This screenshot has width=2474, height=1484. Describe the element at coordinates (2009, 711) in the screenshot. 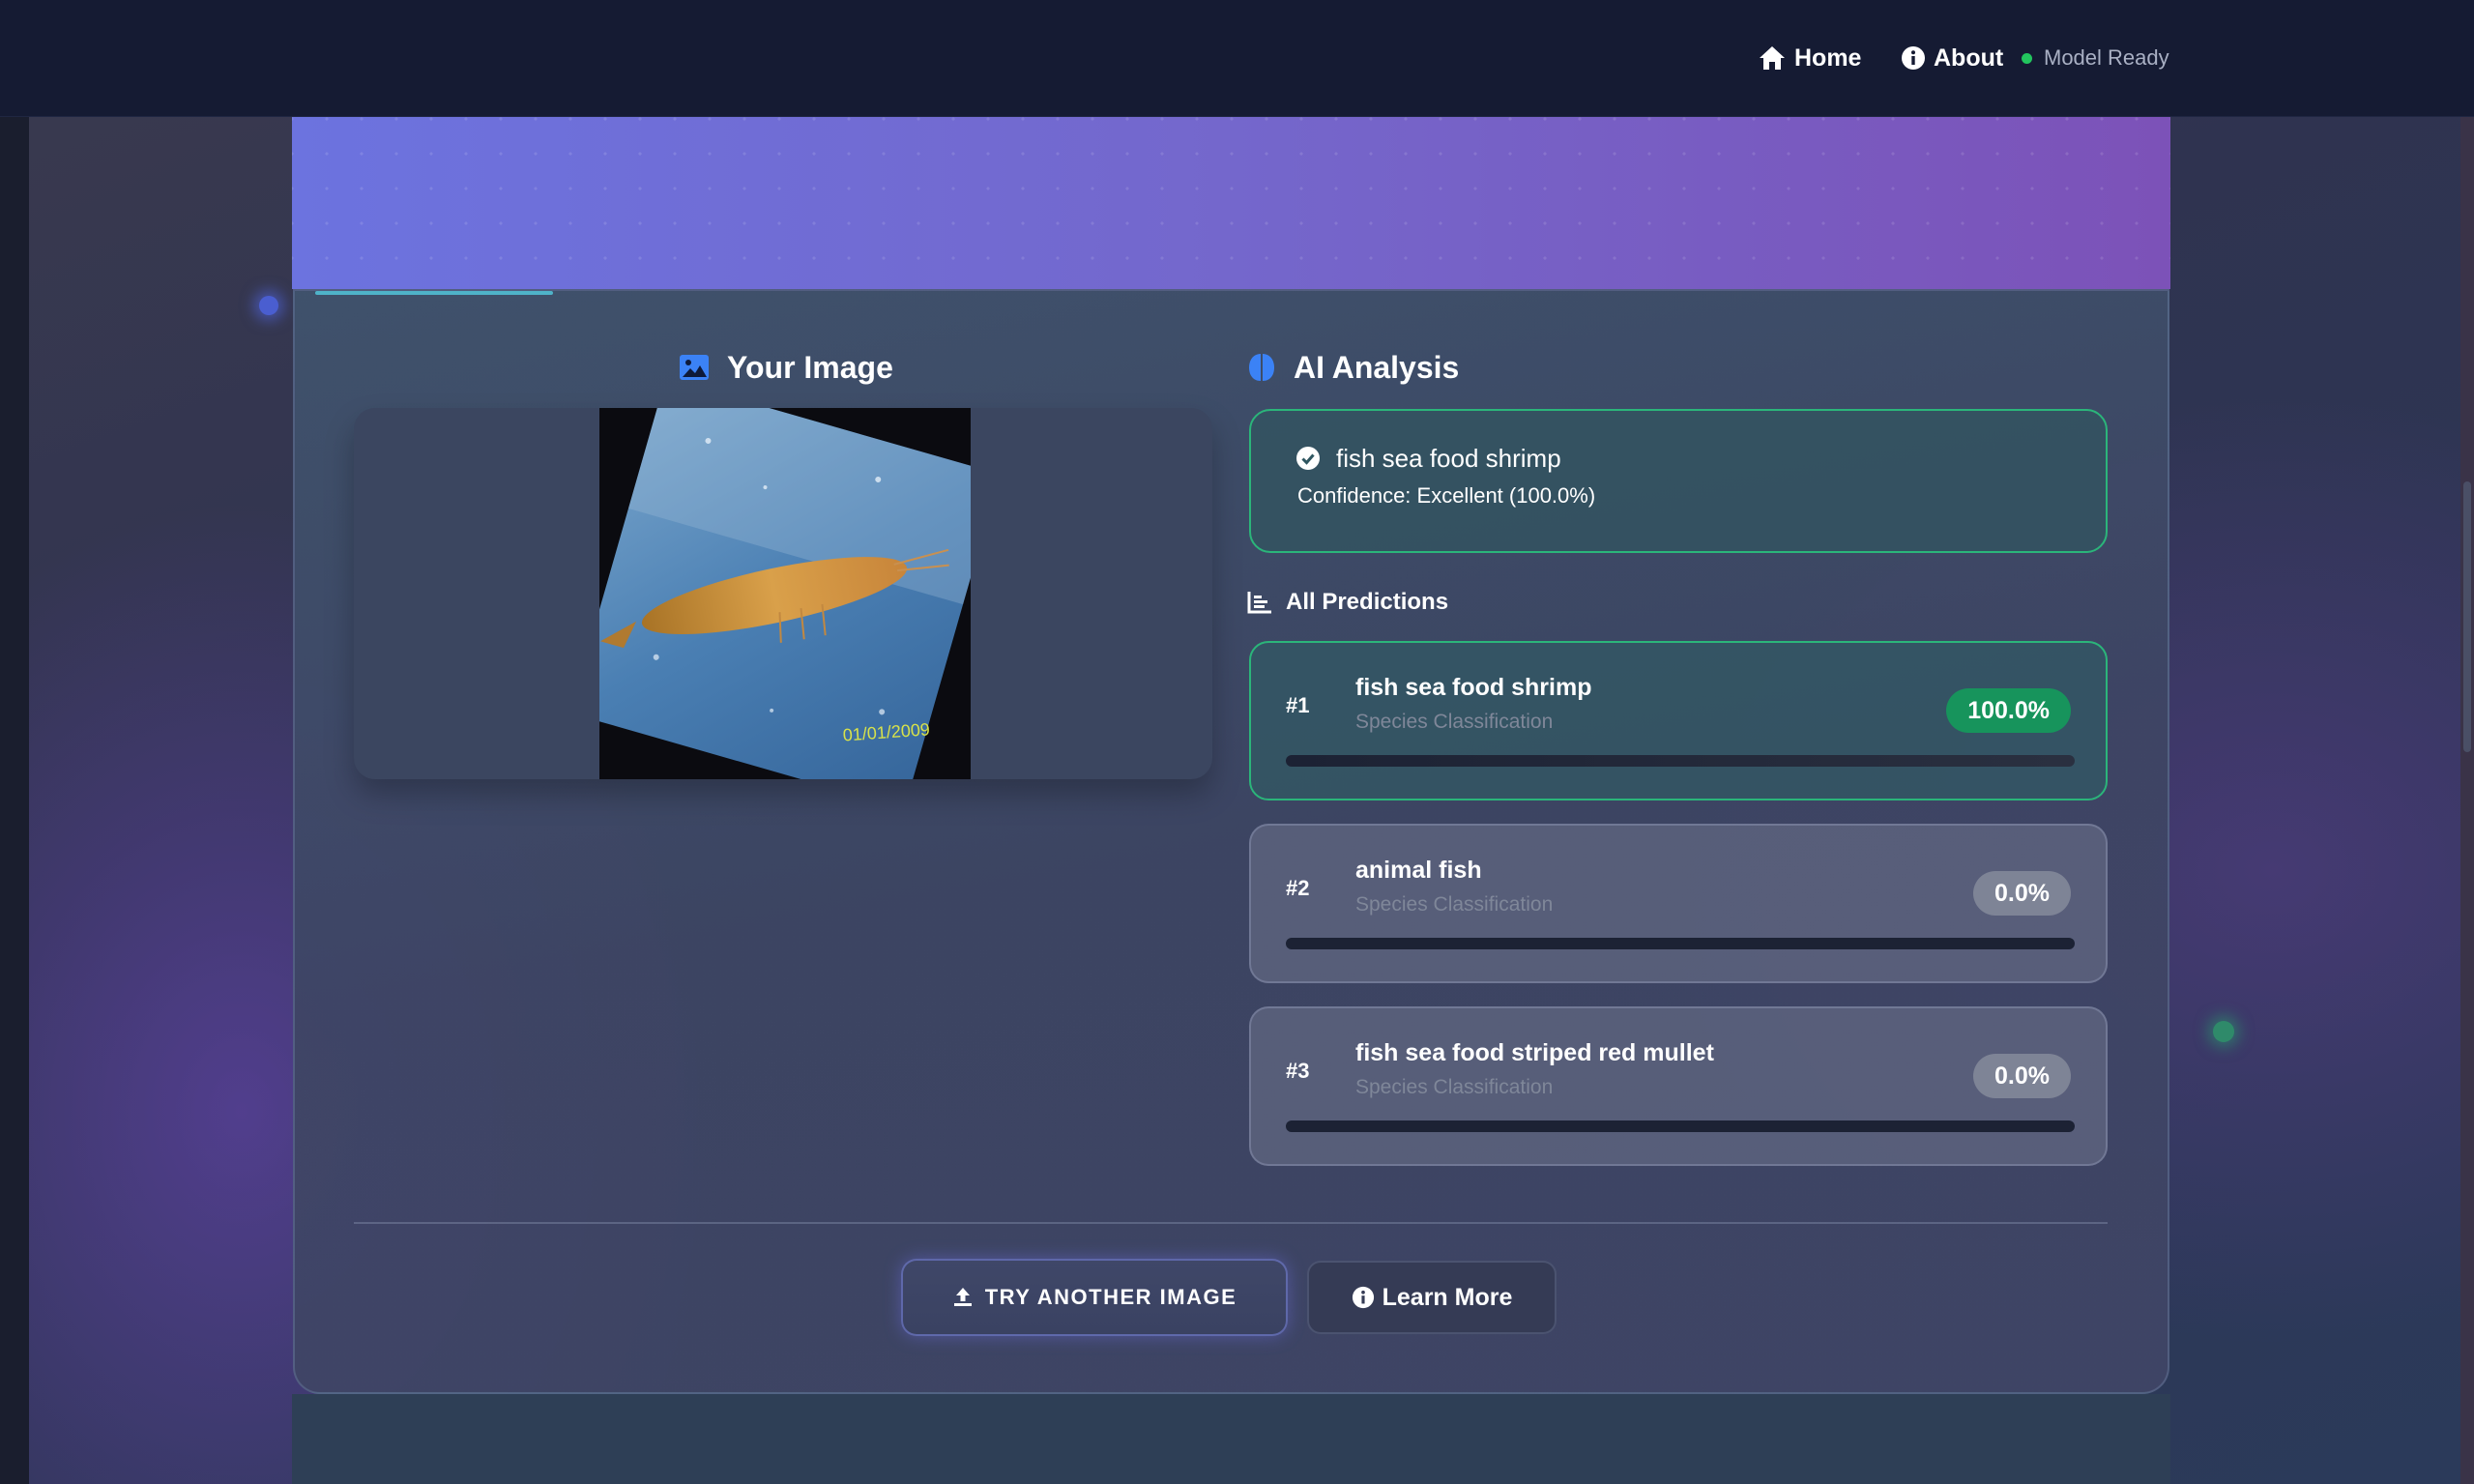

I see `prediction-percent-badge: 100.0%` at that location.